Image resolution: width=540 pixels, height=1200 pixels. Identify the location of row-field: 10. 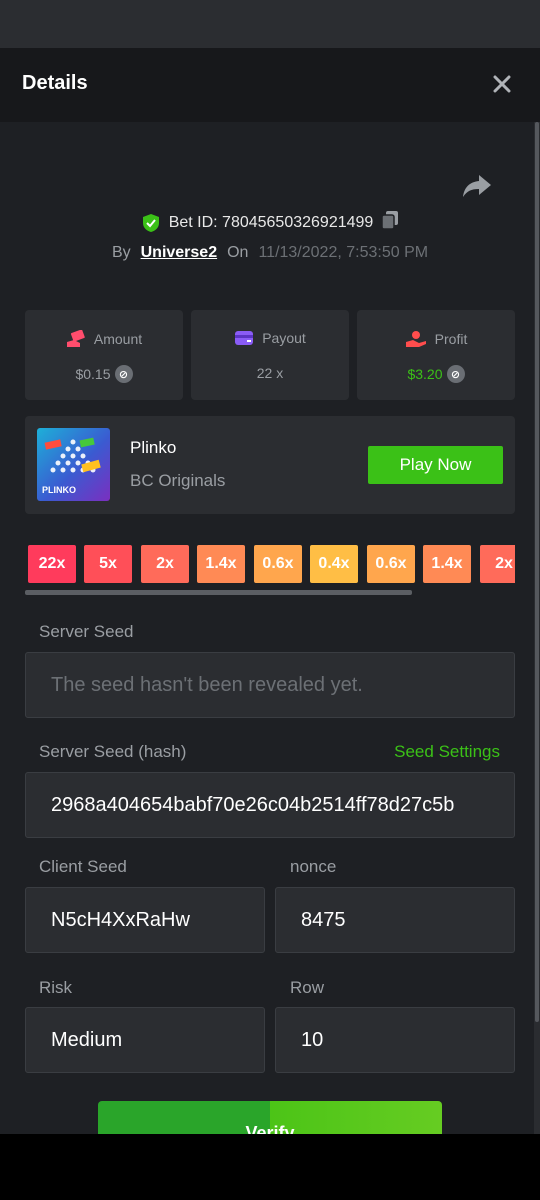
(395, 1040).